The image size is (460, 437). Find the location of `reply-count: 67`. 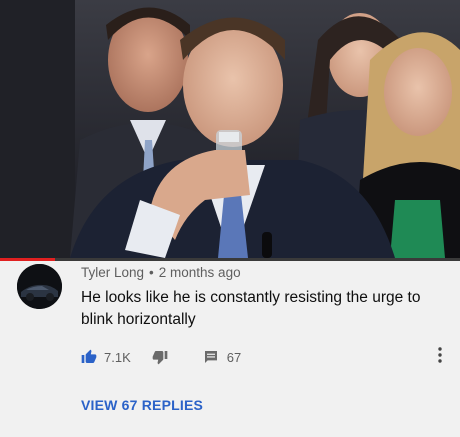

reply-count: 67 is located at coordinates (234, 357).